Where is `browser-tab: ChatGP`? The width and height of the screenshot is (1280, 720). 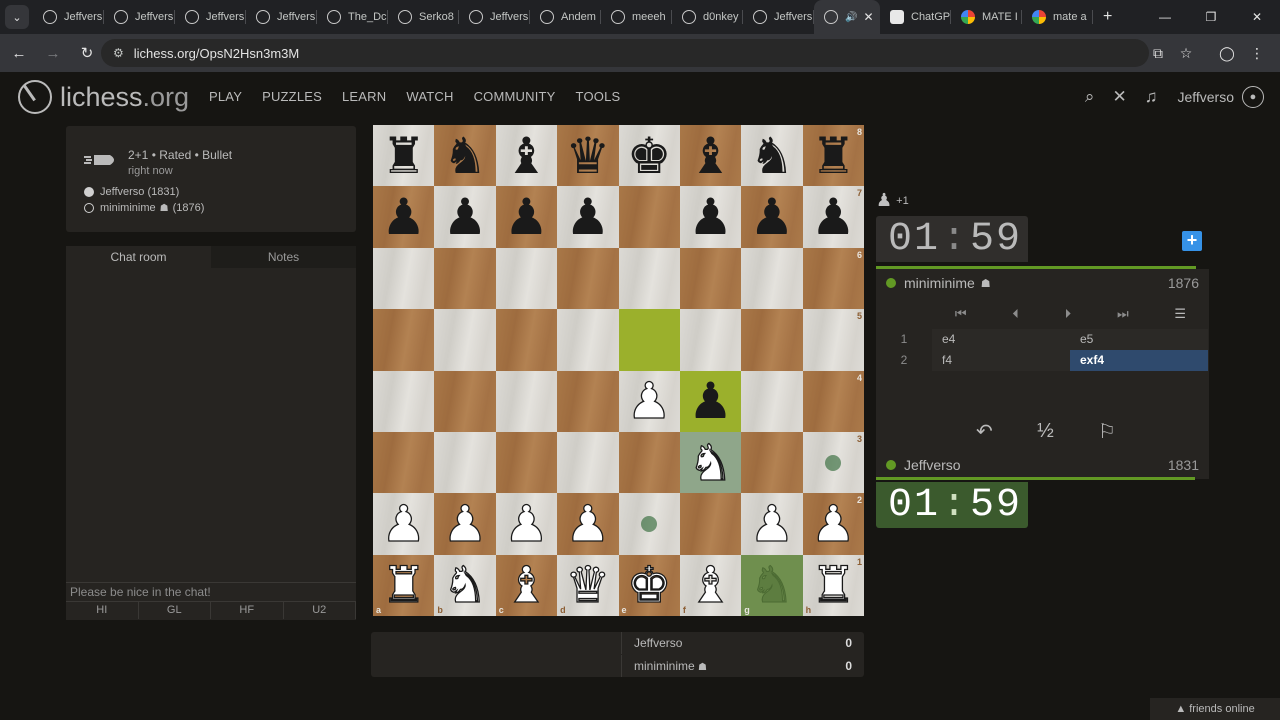 browser-tab: ChatGP is located at coordinates (915, 17).